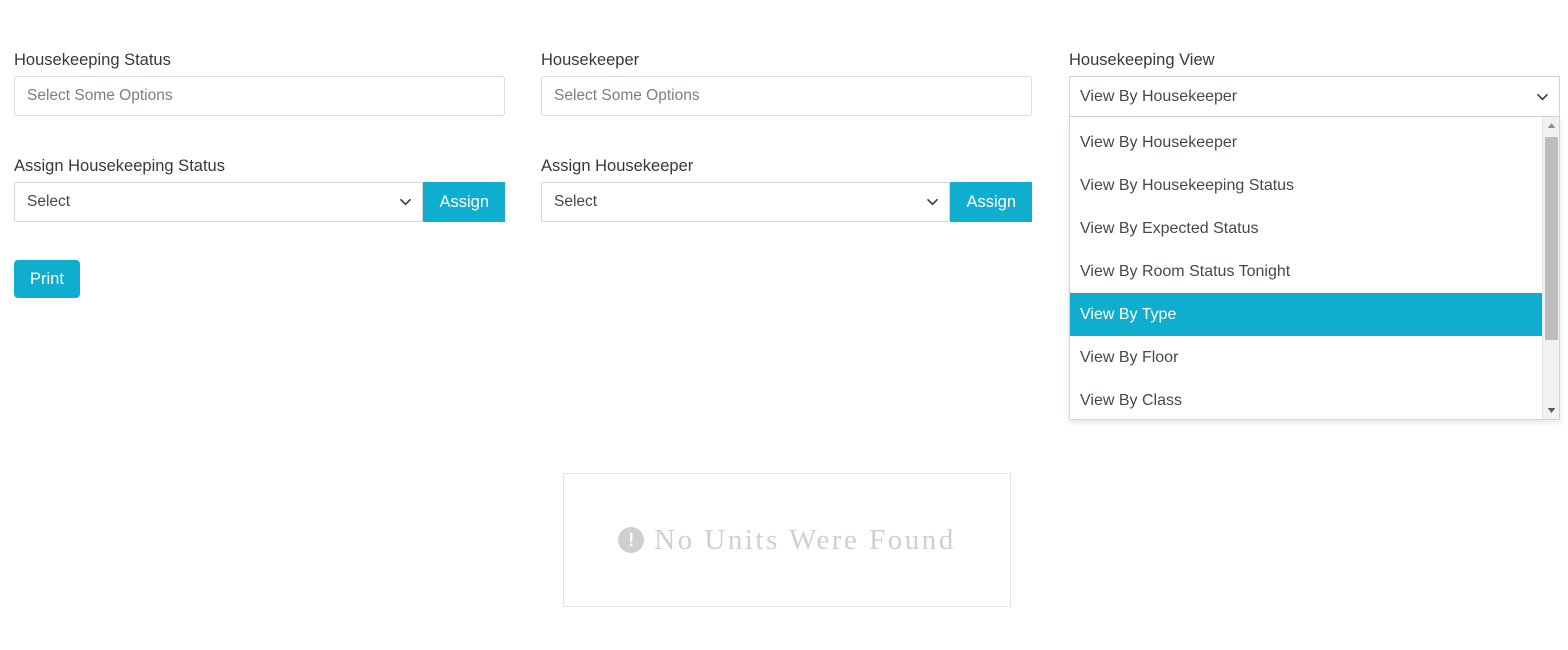  Describe the element at coordinates (805, 539) in the screenshot. I see `no-units-found-message: No Units Were Found` at that location.